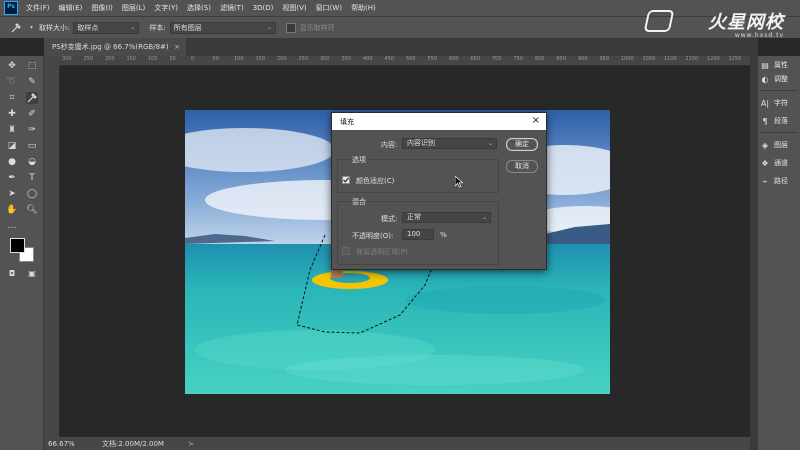 This screenshot has height=450, width=800. I want to click on layers-icon: ◈, so click(765, 145).